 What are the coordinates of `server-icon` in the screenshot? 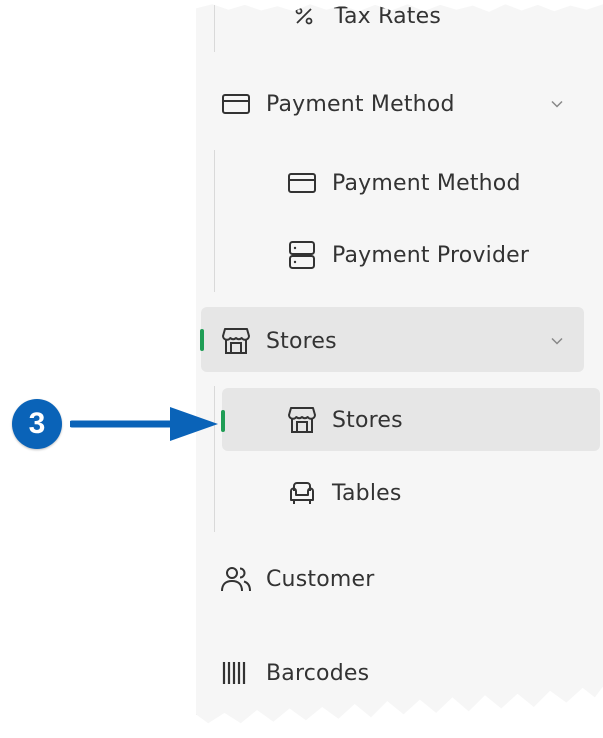 It's located at (302, 255).